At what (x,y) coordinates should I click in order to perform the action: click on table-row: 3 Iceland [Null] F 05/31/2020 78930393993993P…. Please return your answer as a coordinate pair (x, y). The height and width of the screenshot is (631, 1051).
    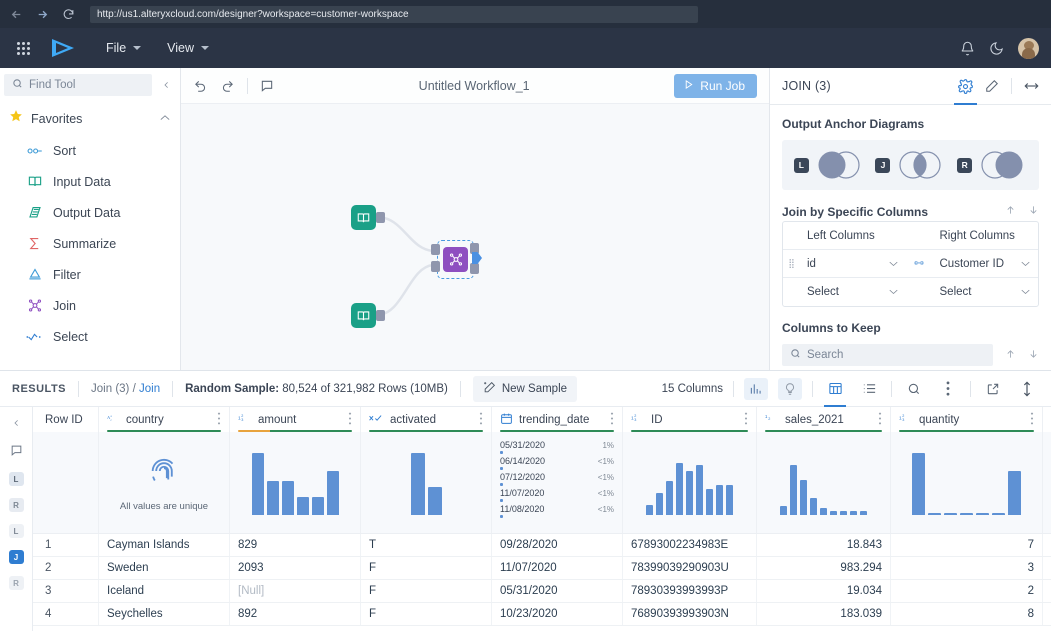
    Looking at the image, I should click on (542, 591).